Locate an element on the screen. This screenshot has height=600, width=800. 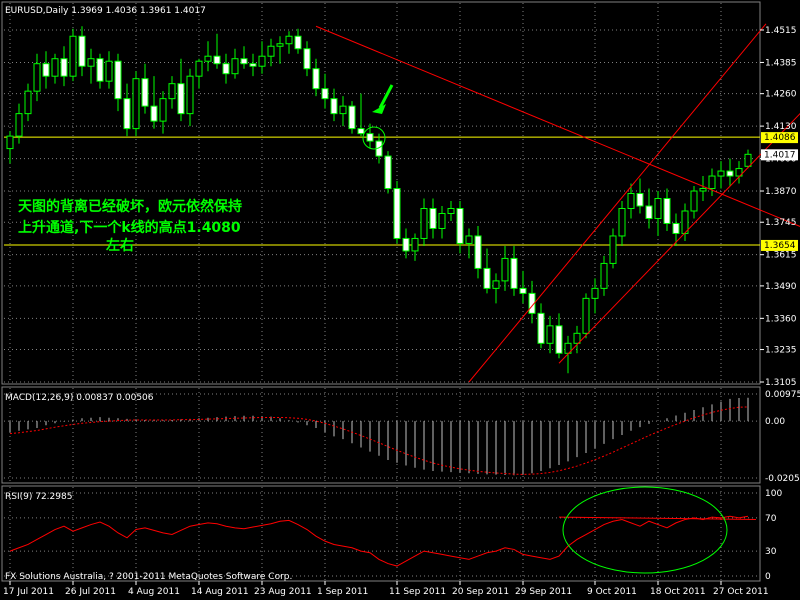
rsi-tick-label: 70 is located at coordinates (771, 519).